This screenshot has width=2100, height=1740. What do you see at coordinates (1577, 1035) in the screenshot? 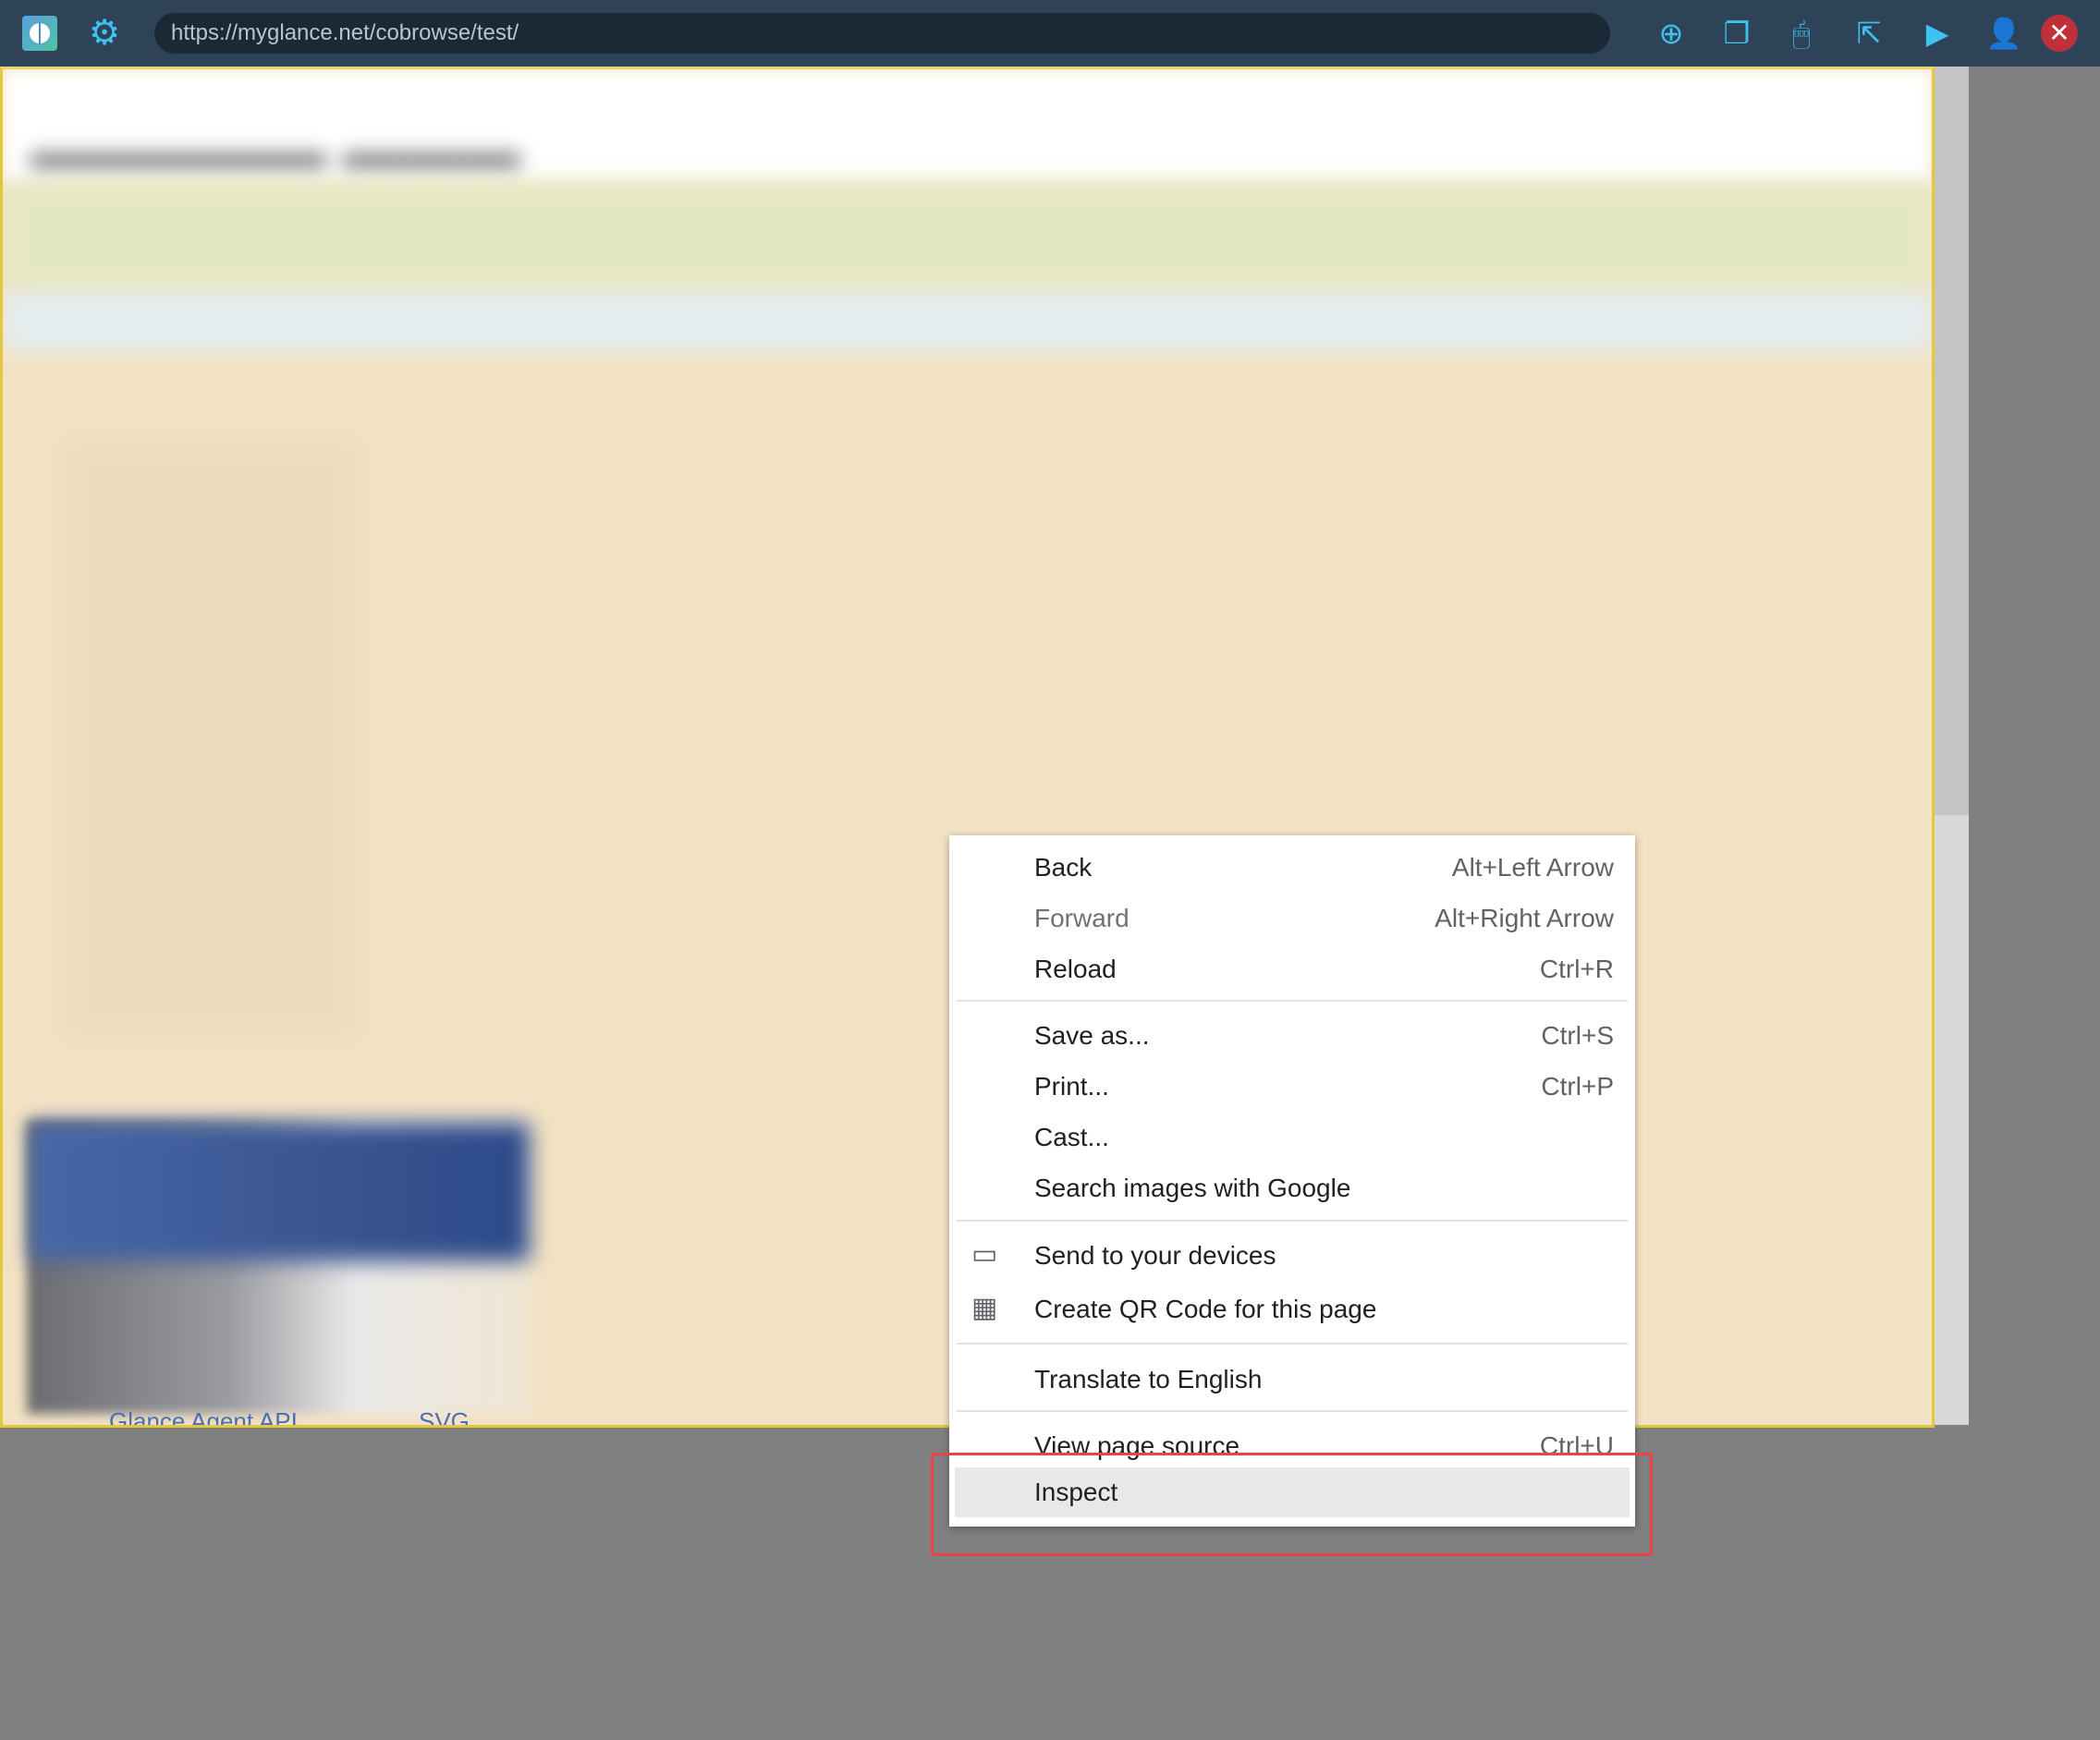
I see `shortcut: Ctrl+S` at bounding box center [1577, 1035].